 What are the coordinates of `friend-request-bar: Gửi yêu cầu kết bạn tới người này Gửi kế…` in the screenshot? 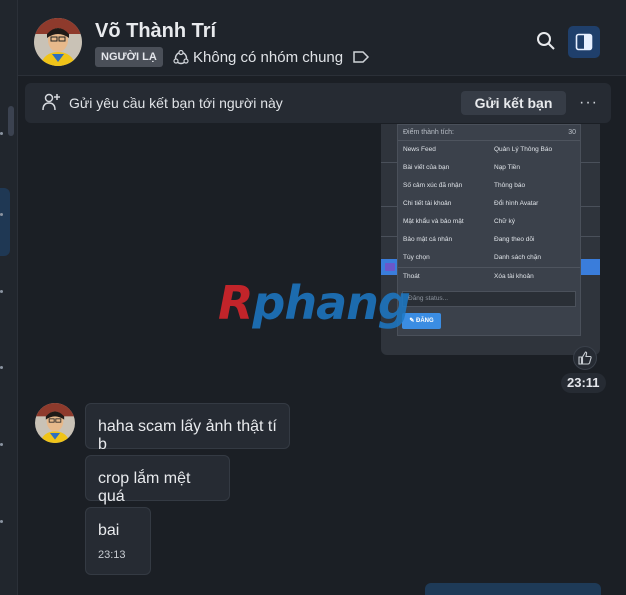 It's located at (318, 103).